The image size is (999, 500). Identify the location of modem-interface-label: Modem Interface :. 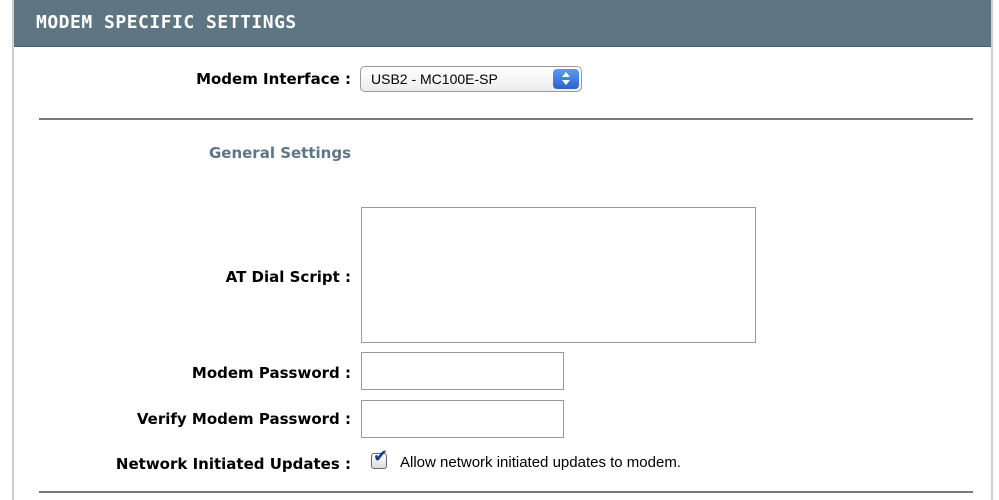
(273, 79).